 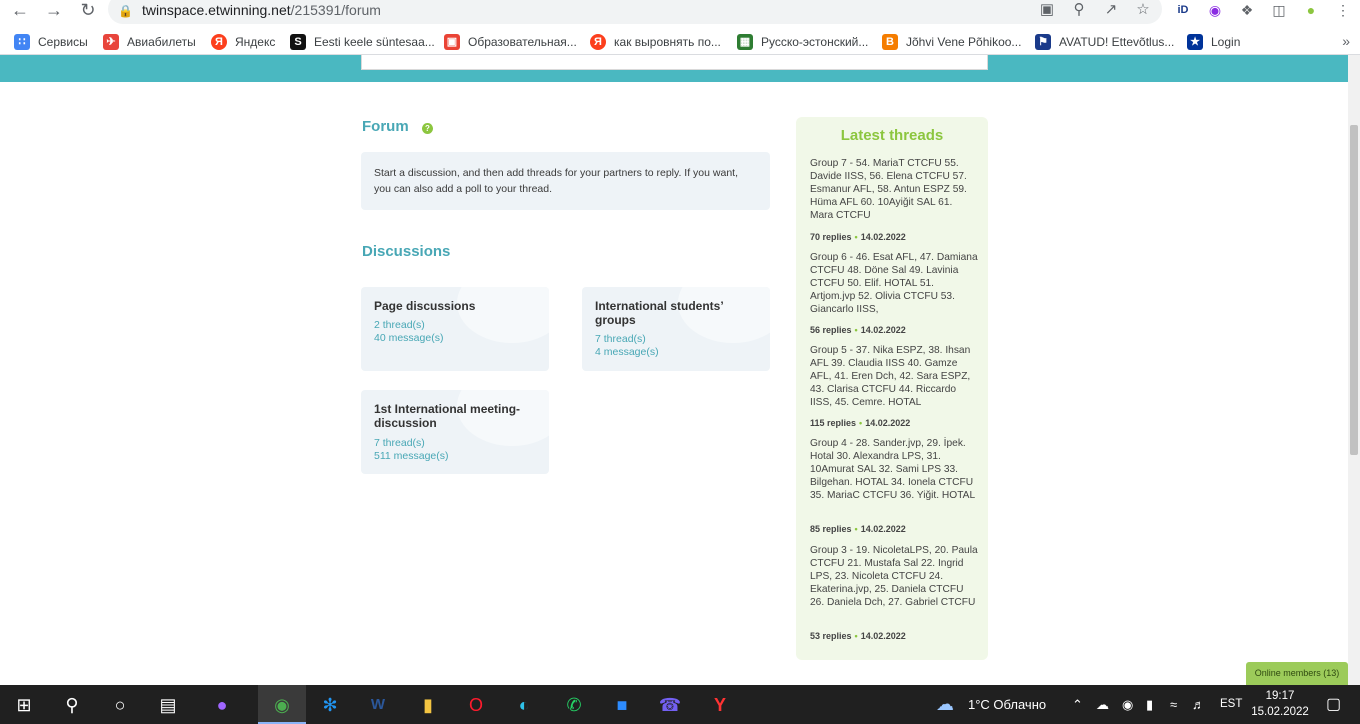 What do you see at coordinates (1280, 696) in the screenshot?
I see `clock-time: 19:17` at bounding box center [1280, 696].